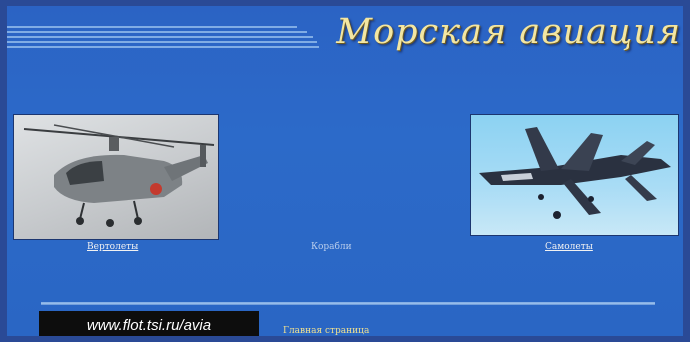 This screenshot has width=690, height=342. I want to click on home-link: Главная страница, so click(326, 331).